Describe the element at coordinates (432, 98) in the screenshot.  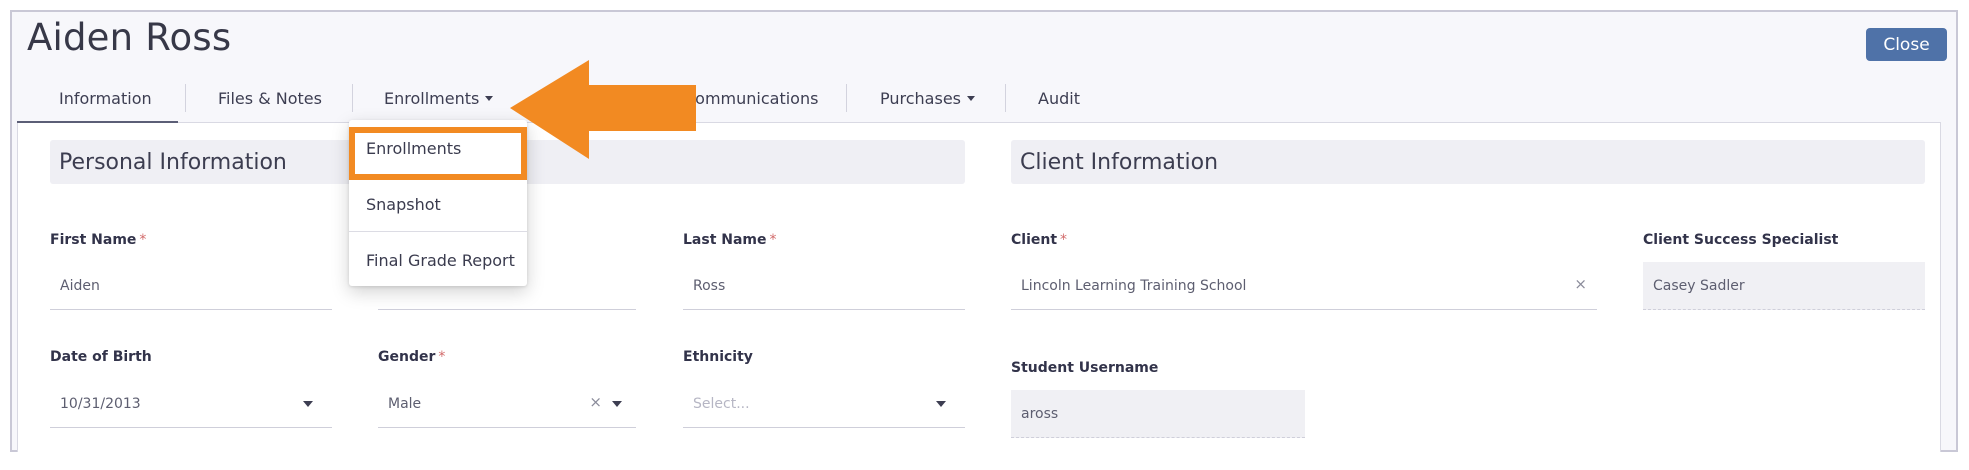
I see `tab-enrollments-label: Enrollments` at that location.